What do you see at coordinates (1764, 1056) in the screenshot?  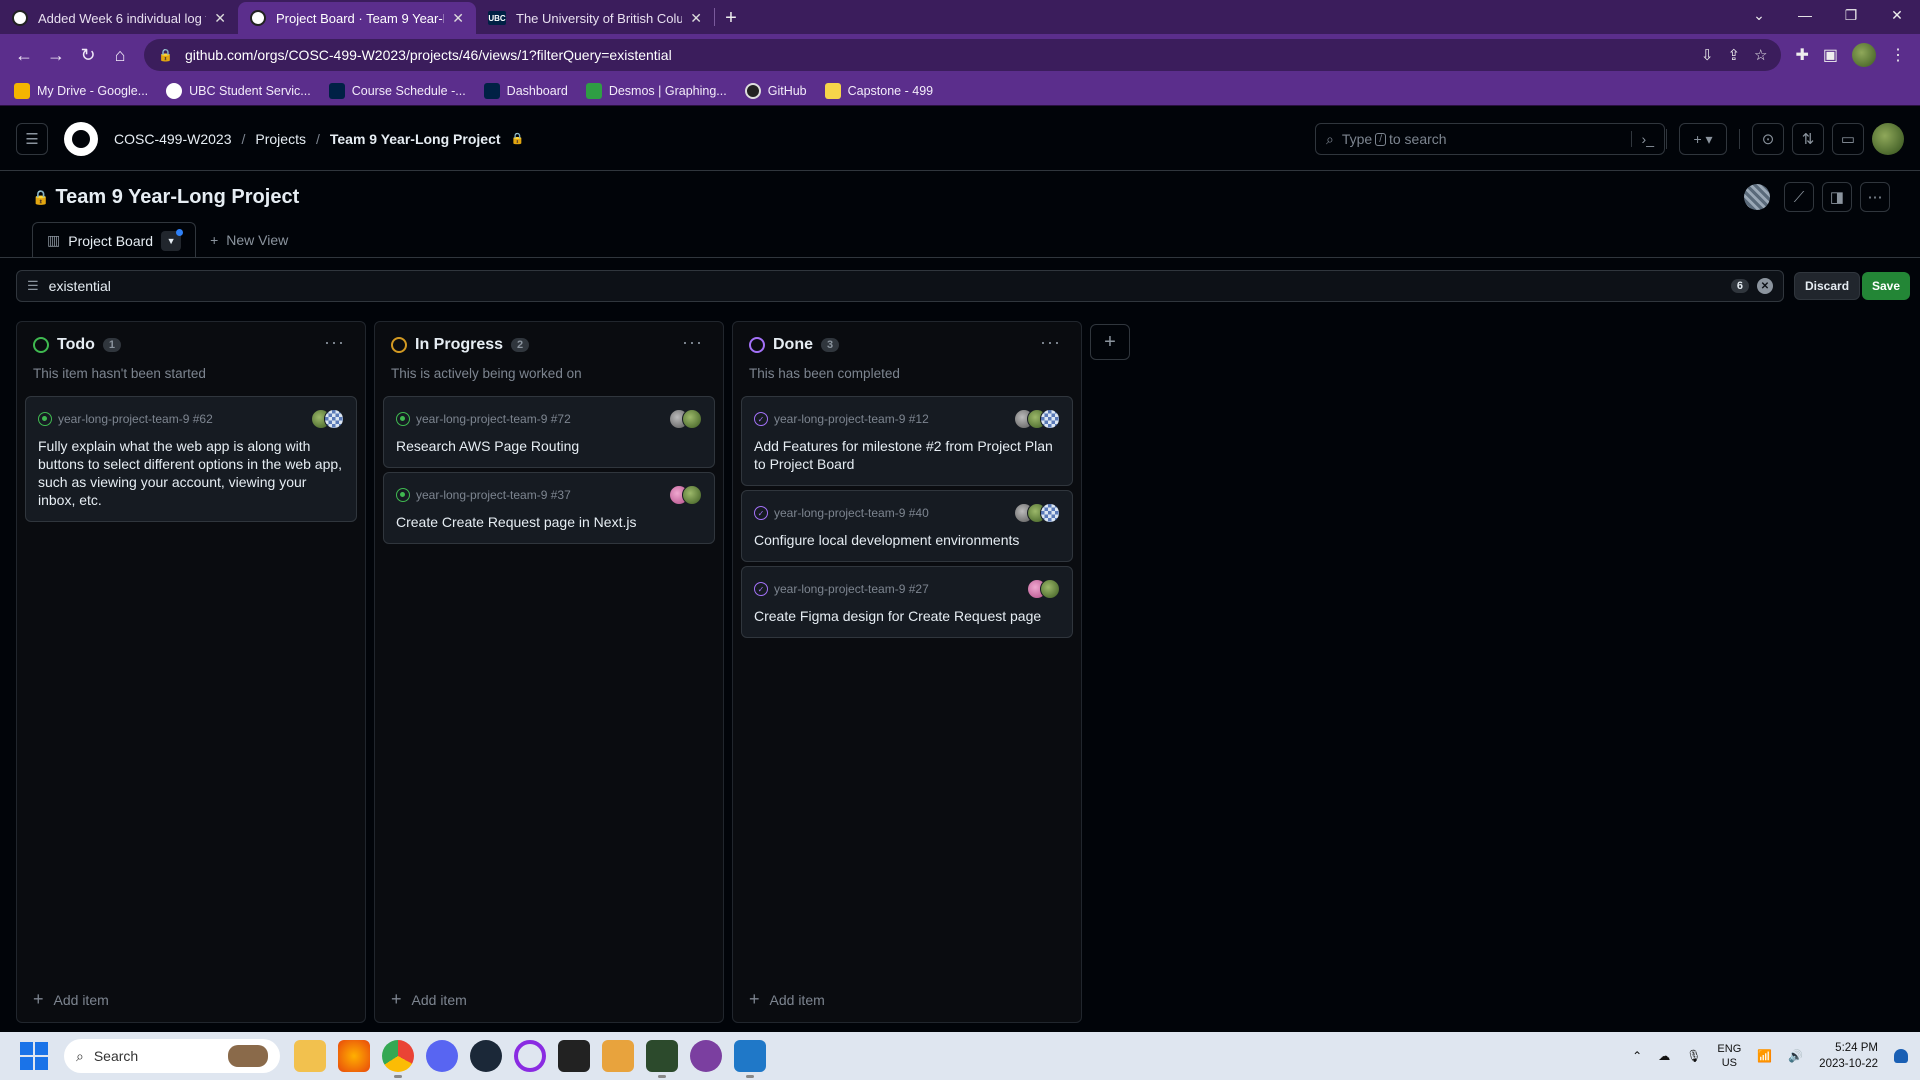 I see `wifi-icon: 📶` at bounding box center [1764, 1056].